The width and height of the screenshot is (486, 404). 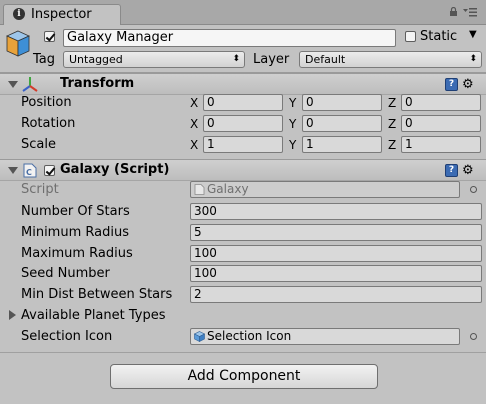 What do you see at coordinates (441, 144) in the screenshot?
I see `scale-z-field: 1` at bounding box center [441, 144].